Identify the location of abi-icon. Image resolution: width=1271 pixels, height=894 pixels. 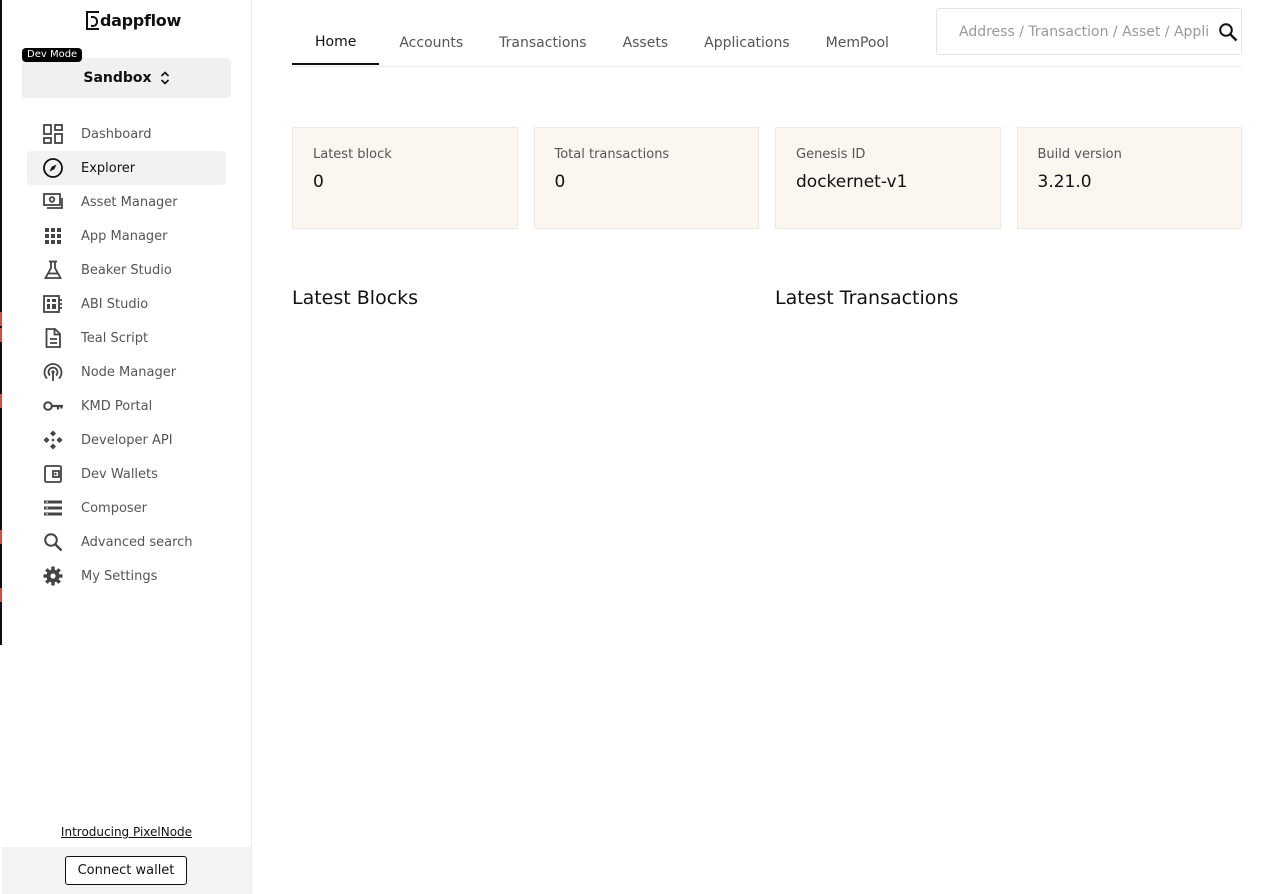
(53, 304).